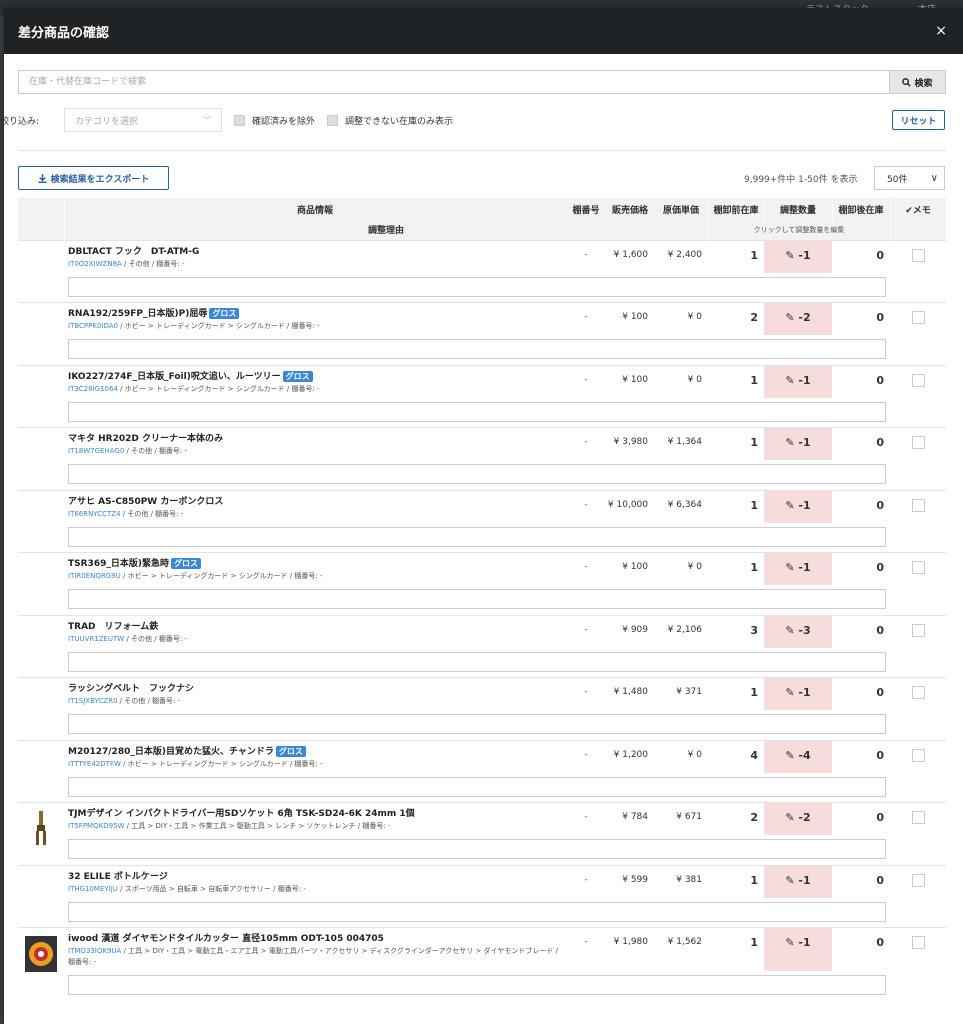 Image resolution: width=963 pixels, height=1024 pixels. What do you see at coordinates (453, 82) in the screenshot?
I see `search-input` at bounding box center [453, 82].